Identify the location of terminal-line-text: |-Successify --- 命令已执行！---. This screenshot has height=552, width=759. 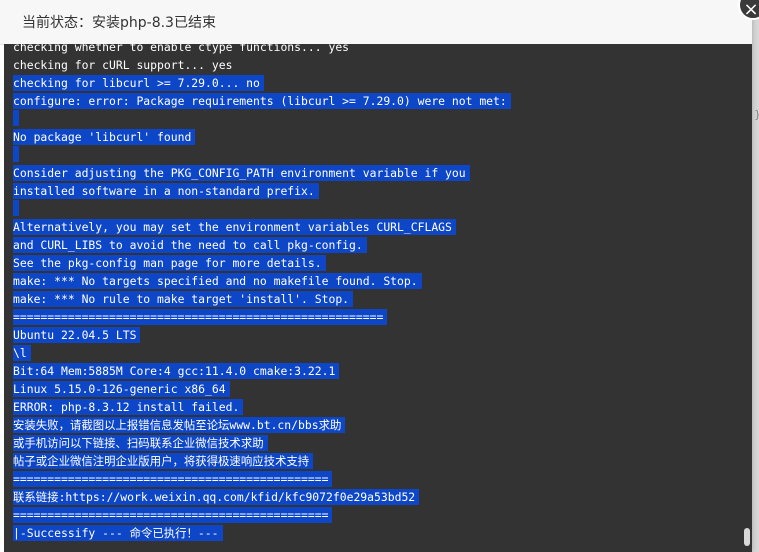
(118, 533).